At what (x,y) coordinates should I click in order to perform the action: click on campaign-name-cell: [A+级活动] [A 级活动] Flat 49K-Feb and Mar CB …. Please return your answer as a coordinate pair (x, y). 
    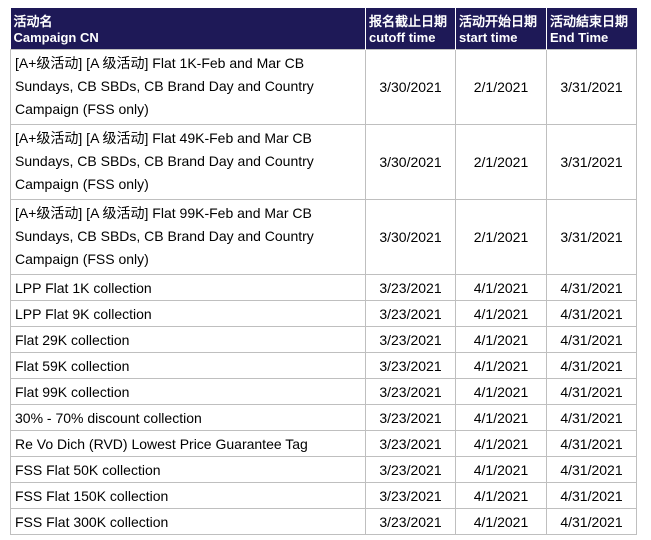
    Looking at the image, I should click on (188, 162).